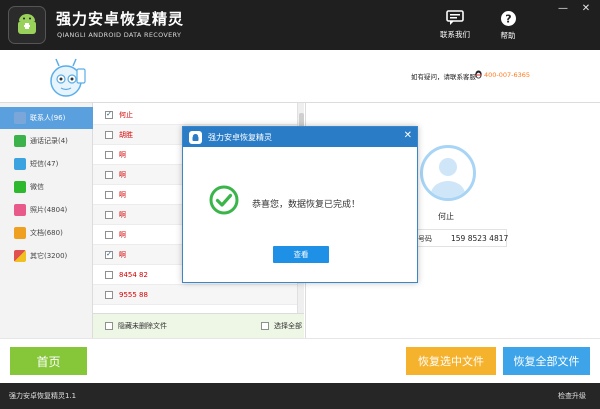  What do you see at coordinates (240, 137) in the screenshot?
I see `dialog-title: 强力安卓恢复精灵` at bounding box center [240, 137].